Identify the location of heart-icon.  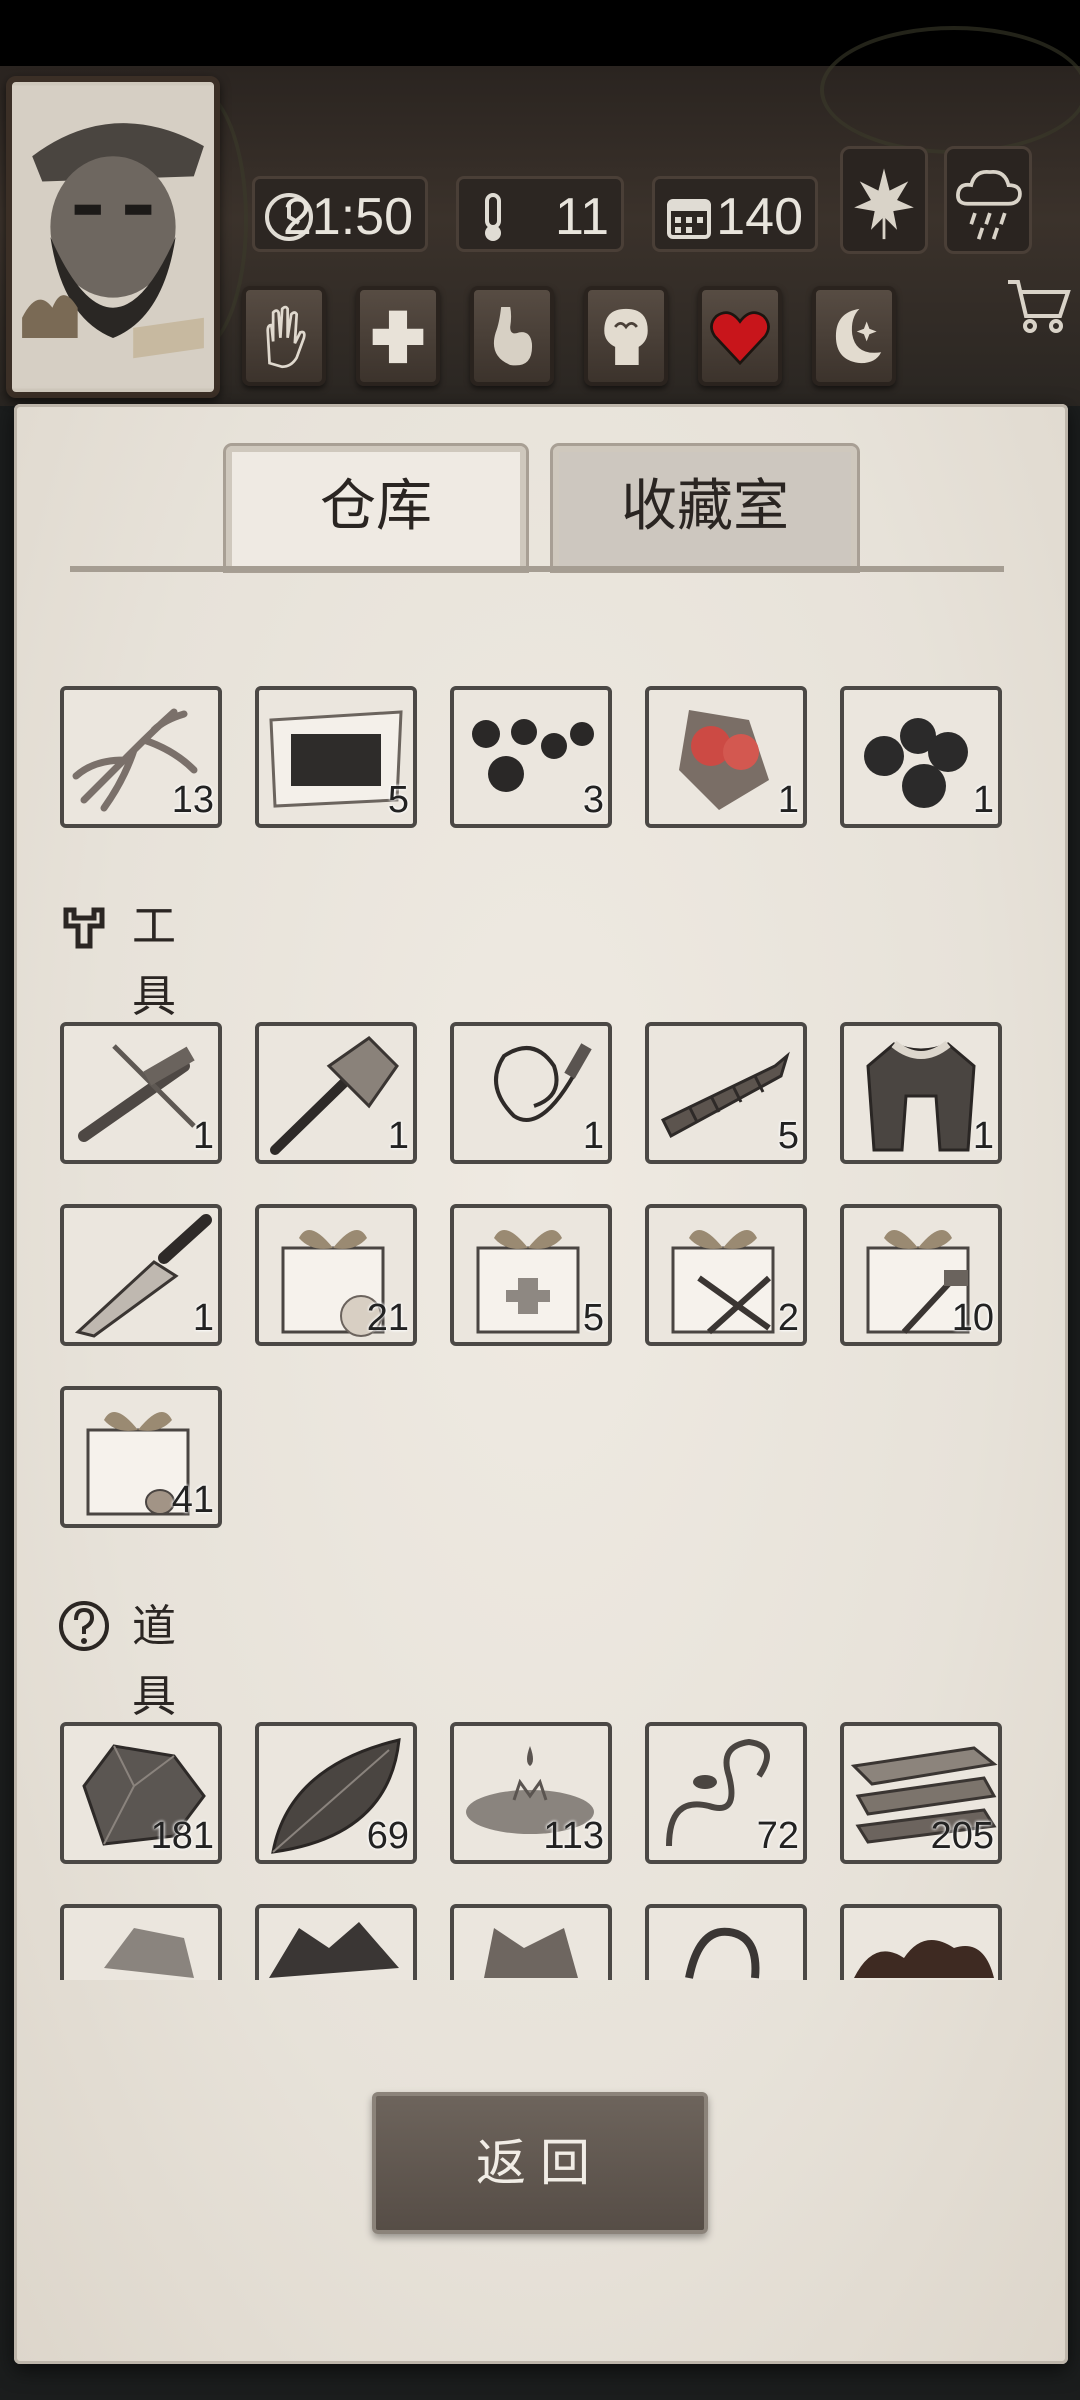
(740, 338).